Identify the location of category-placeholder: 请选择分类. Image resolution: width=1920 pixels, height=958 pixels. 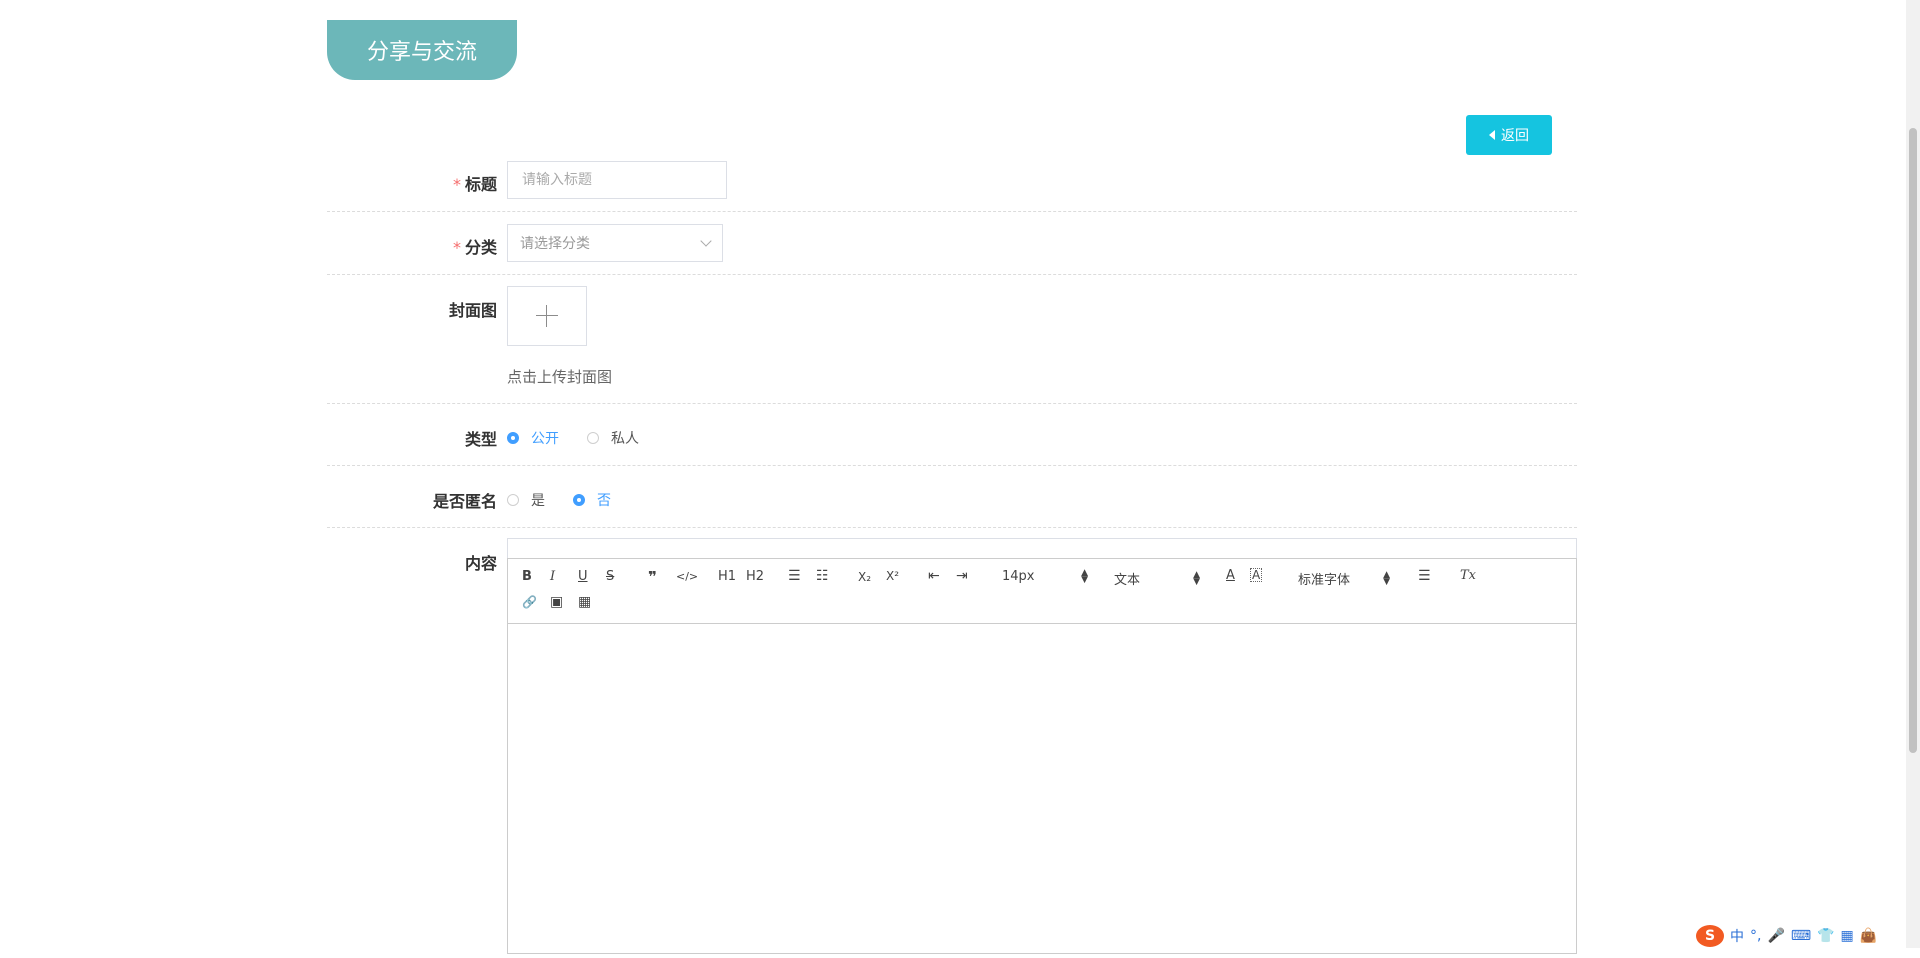
(555, 244).